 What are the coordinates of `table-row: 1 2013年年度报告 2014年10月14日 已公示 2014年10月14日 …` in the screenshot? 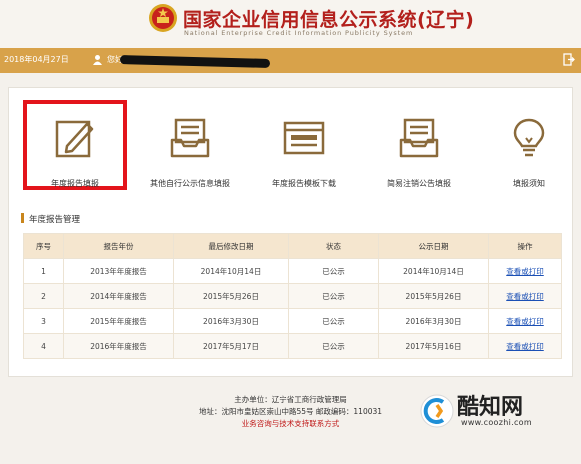 It's located at (292, 271).